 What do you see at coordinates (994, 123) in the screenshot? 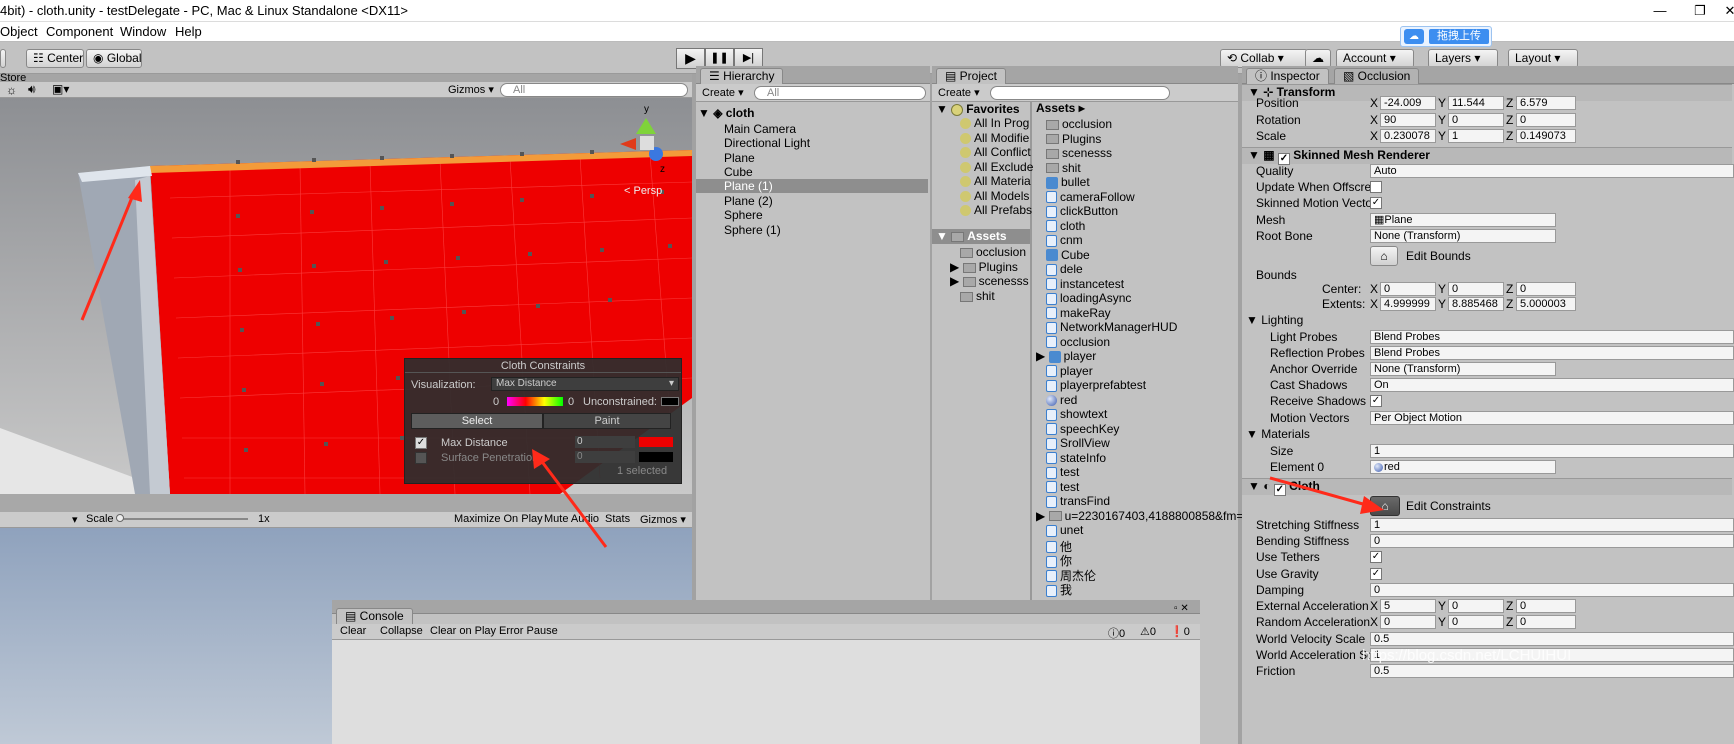
I see `favorite-item: All In Prog` at bounding box center [994, 123].